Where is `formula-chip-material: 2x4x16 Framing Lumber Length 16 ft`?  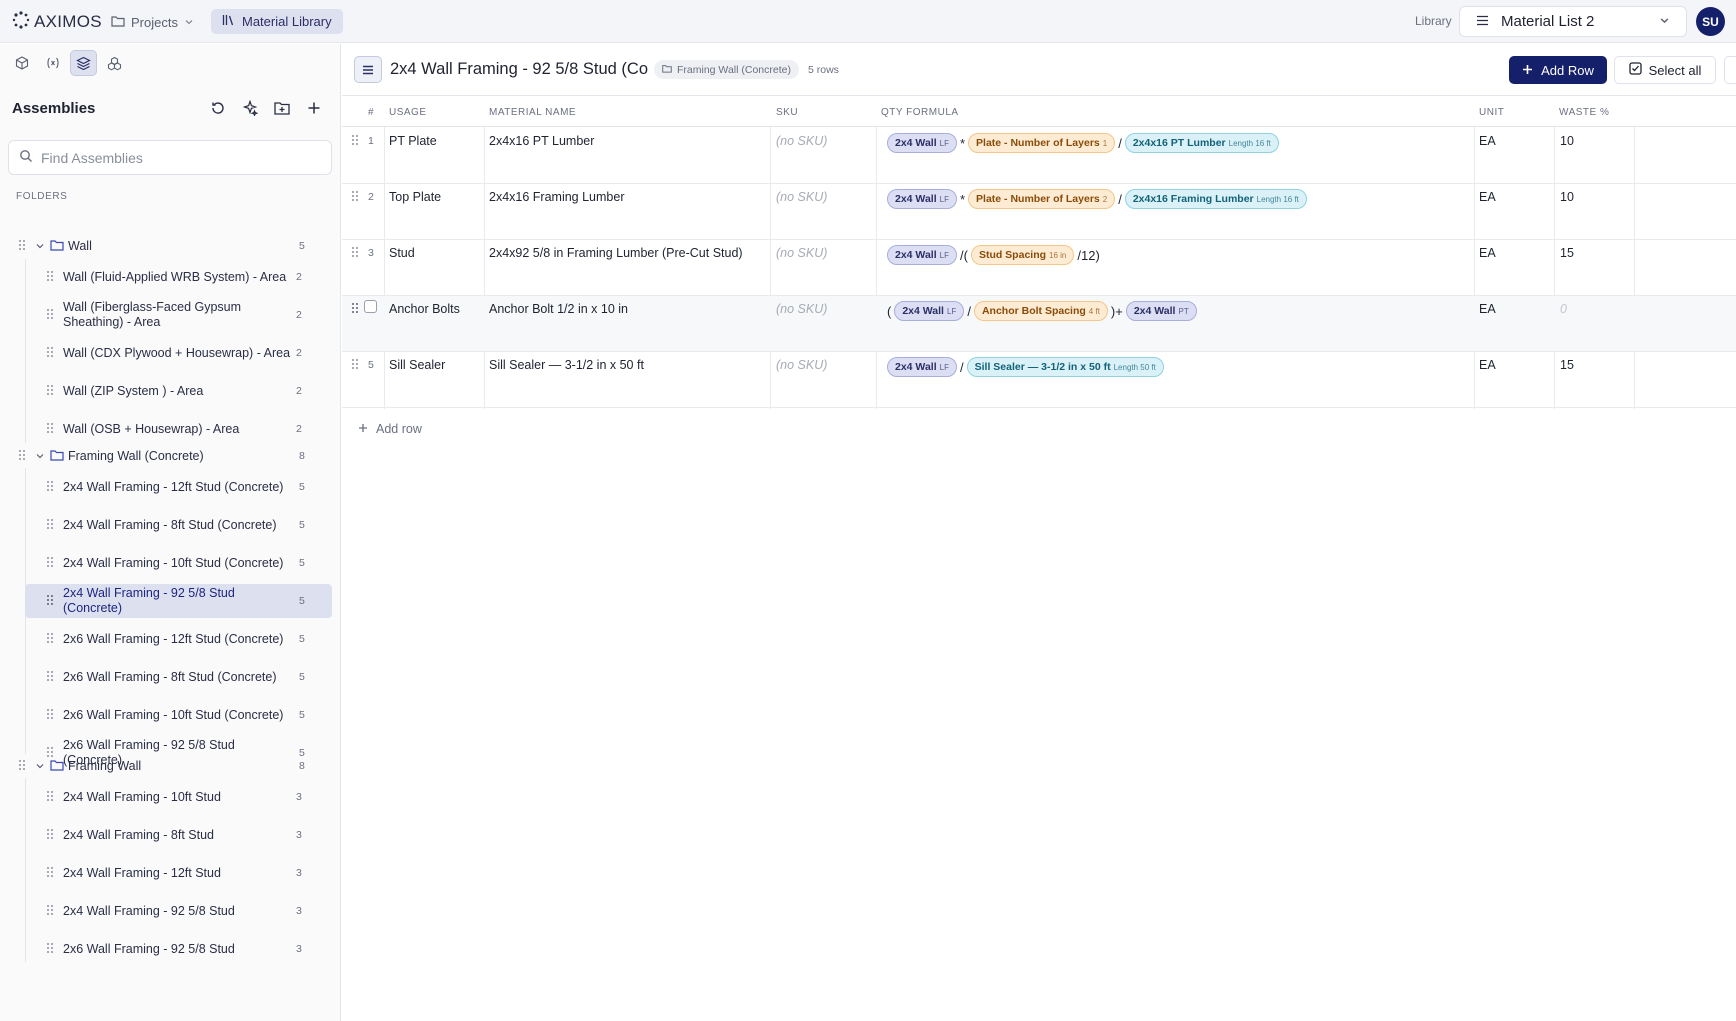 formula-chip-material: 2x4x16 Framing Lumber Length 16 ft is located at coordinates (1215, 199).